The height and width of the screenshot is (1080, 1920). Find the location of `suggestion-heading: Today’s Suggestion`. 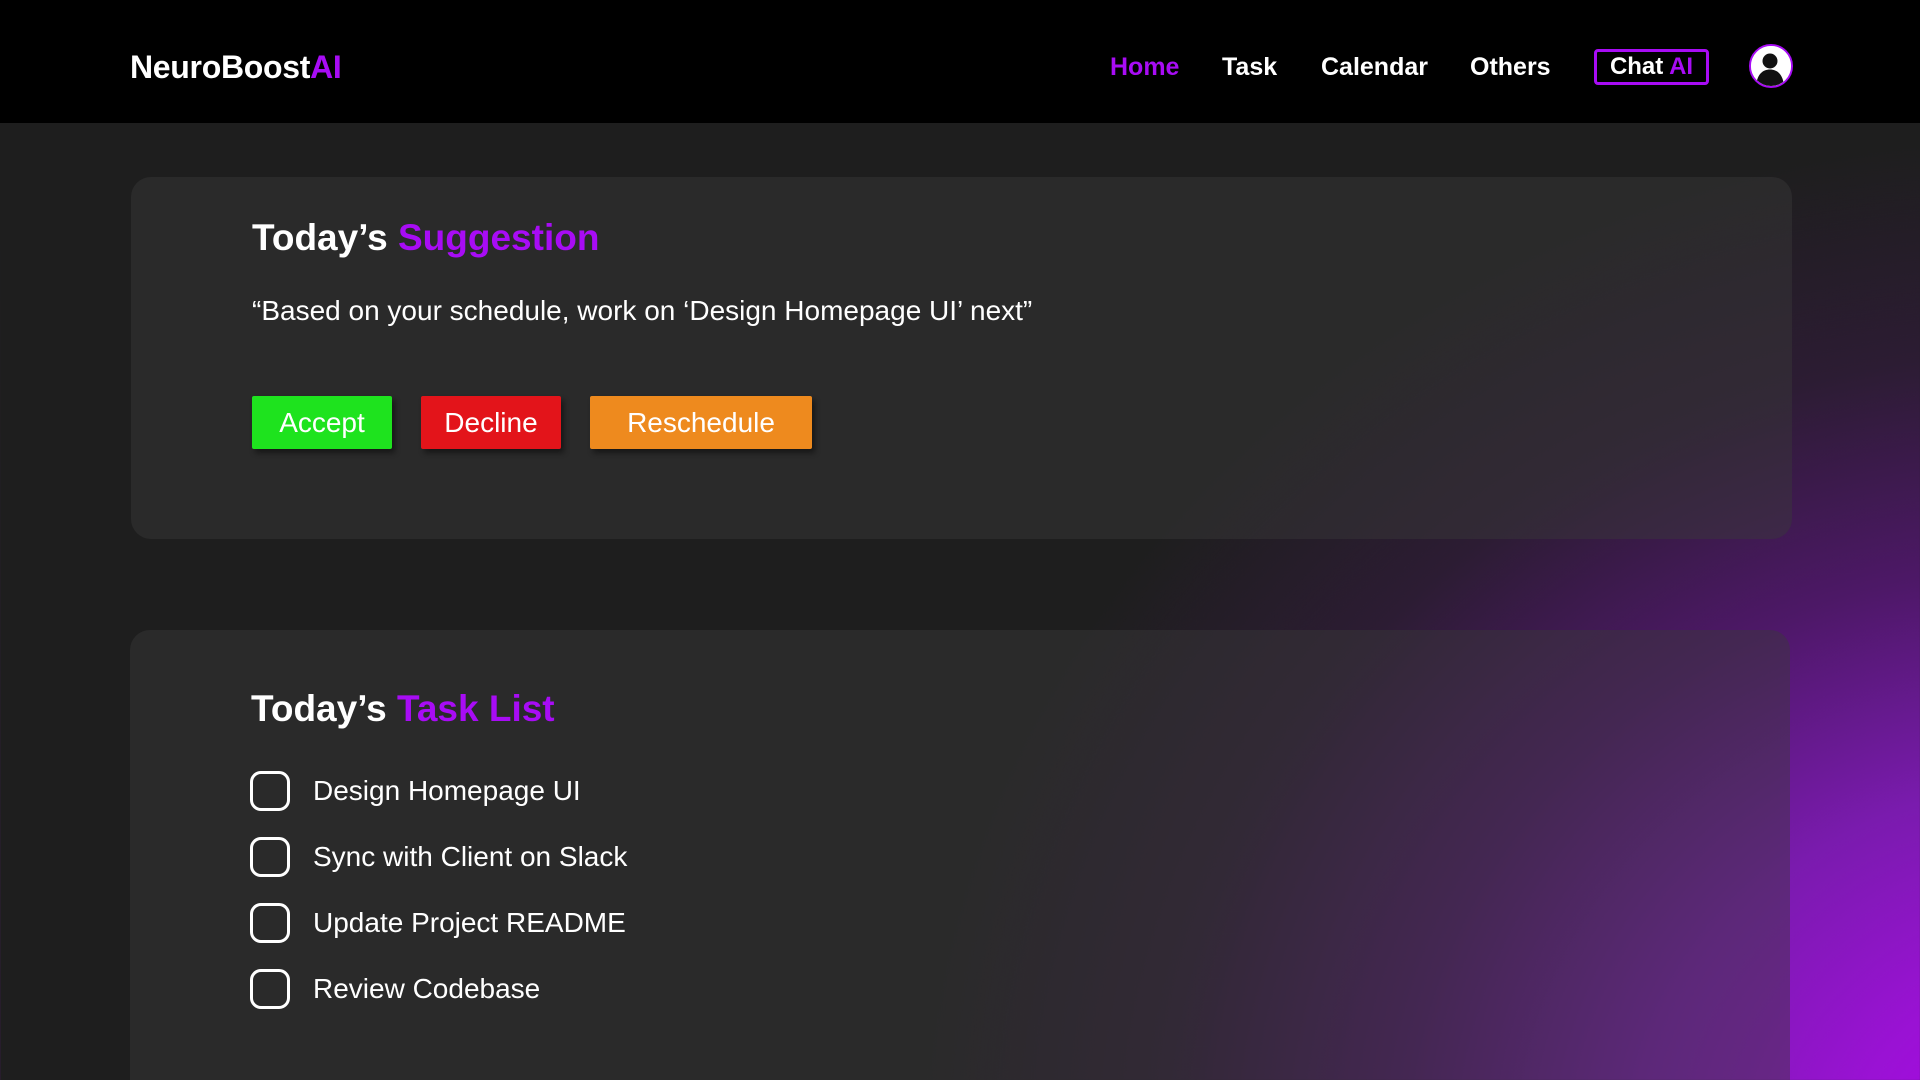

suggestion-heading: Today’s Suggestion is located at coordinates (425, 238).